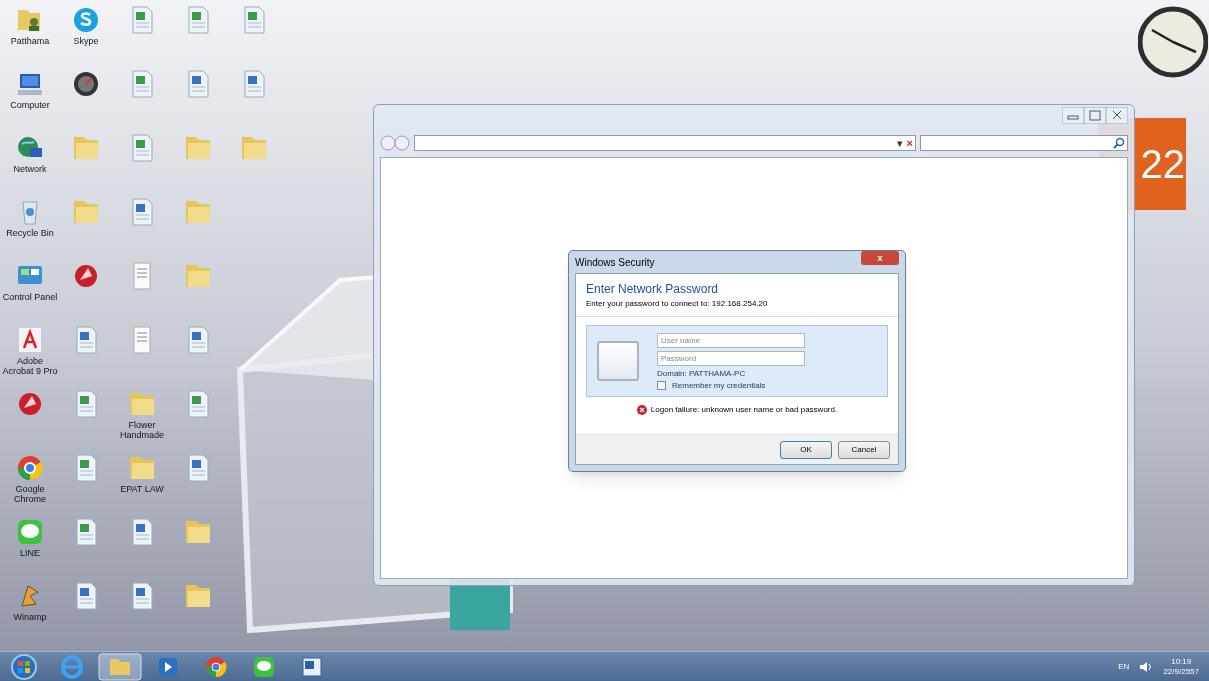  Describe the element at coordinates (30, 105) in the screenshot. I see `shortcut-label: Computer` at that location.